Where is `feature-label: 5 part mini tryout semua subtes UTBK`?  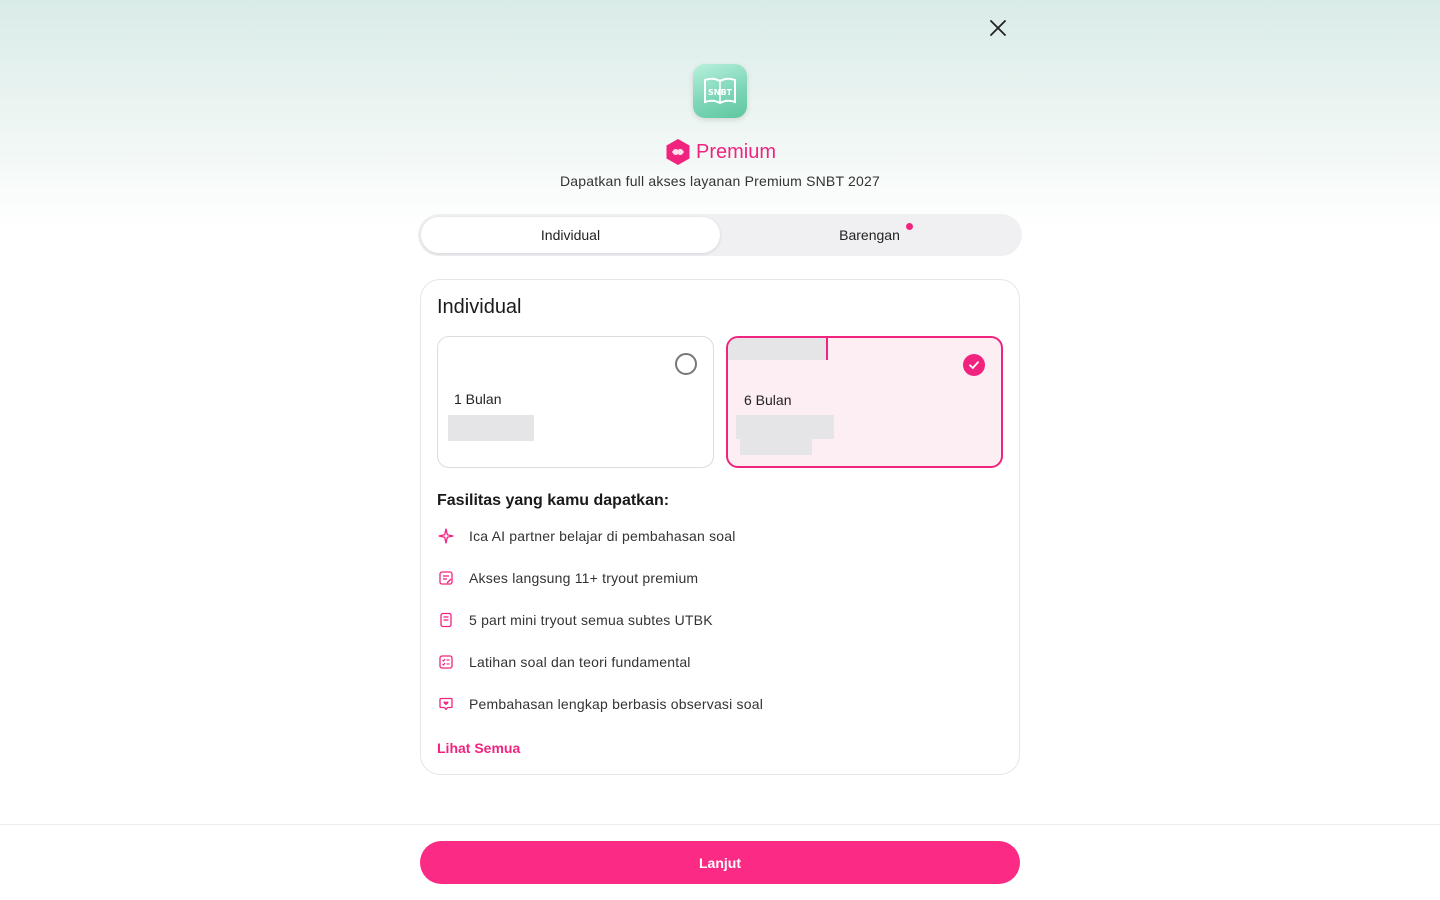
feature-label: 5 part mini tryout semua subtes UTBK is located at coordinates (591, 620).